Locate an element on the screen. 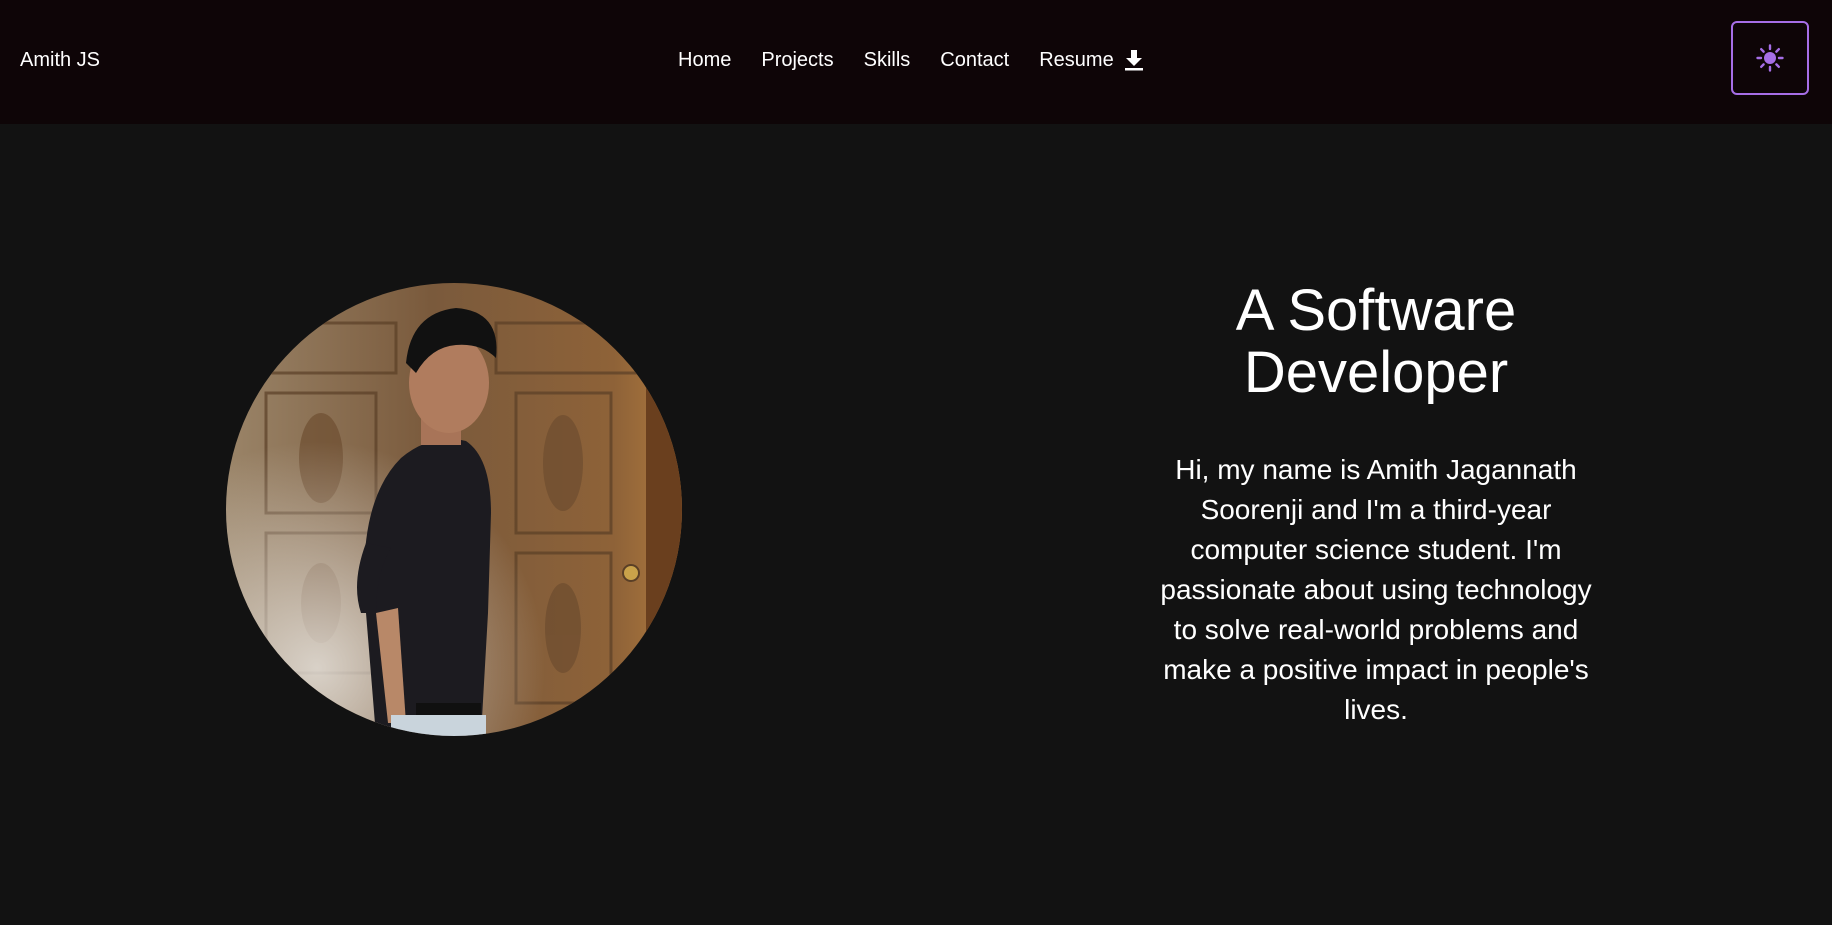 The image size is (1832, 925). nav-link-skills: Skills is located at coordinates (887, 60).